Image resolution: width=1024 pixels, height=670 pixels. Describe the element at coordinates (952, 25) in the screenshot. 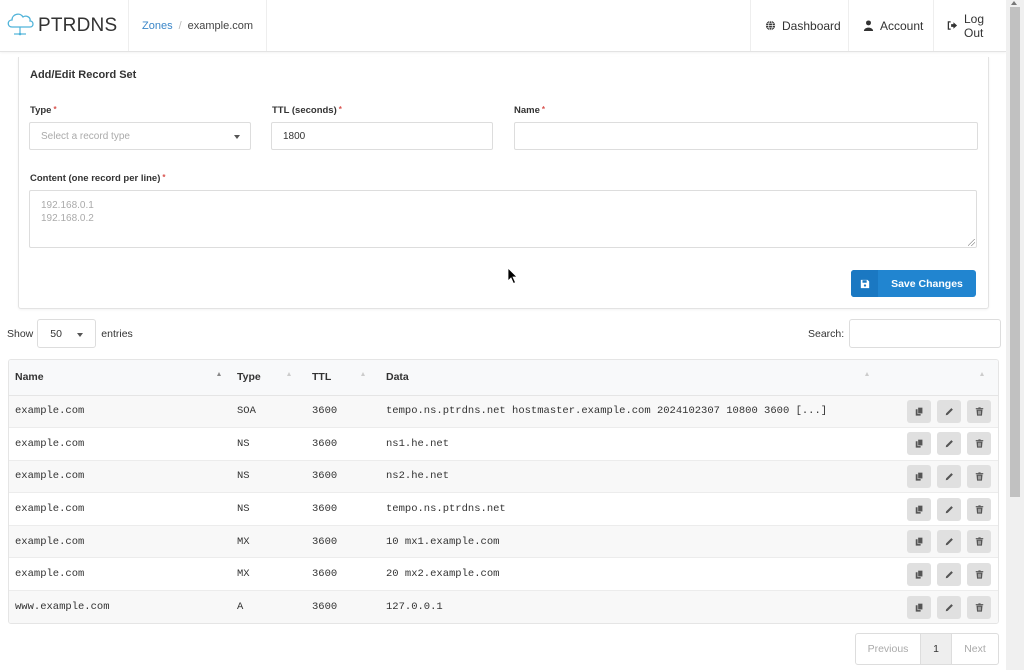

I see `sign-out-icon` at that location.